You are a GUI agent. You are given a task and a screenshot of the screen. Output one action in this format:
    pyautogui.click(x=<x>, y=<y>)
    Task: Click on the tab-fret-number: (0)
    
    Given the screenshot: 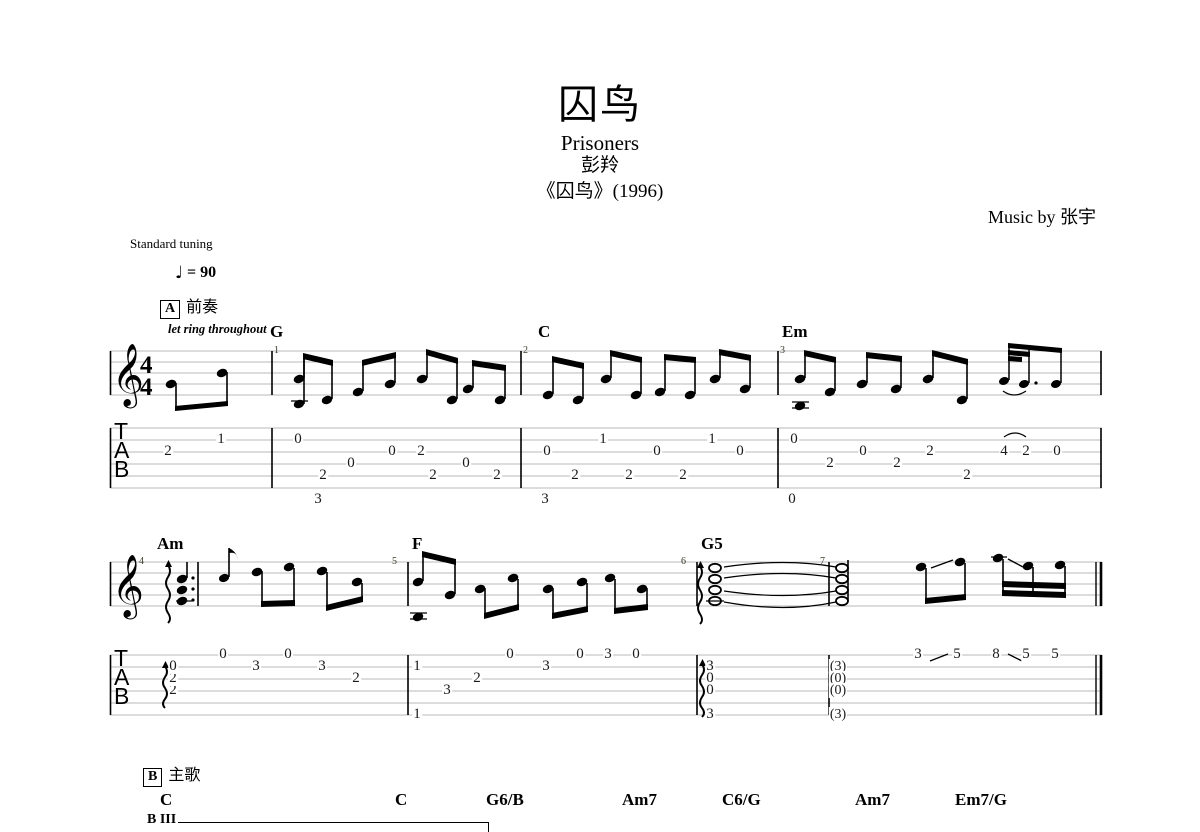 What is the action you would take?
    pyautogui.click(x=838, y=690)
    